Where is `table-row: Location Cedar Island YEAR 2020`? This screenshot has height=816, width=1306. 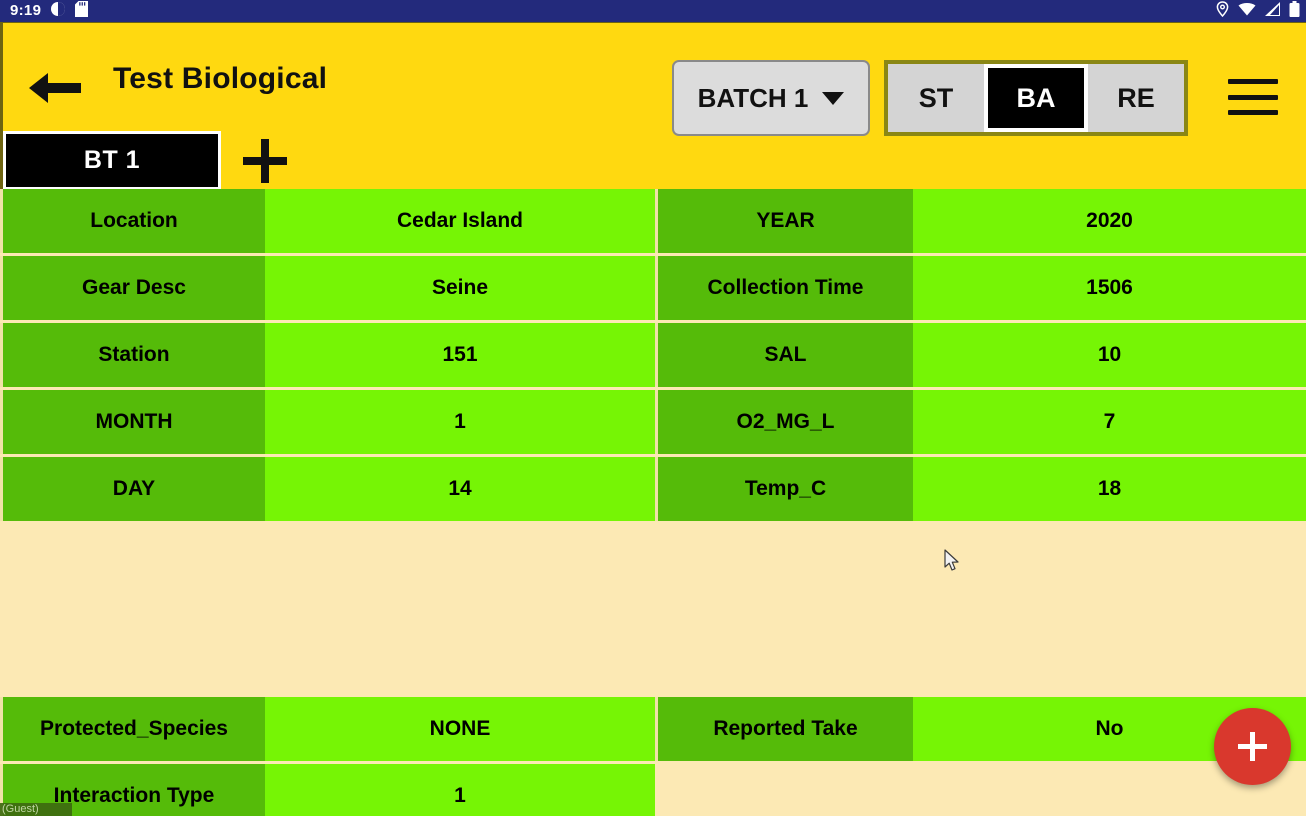 table-row: Location Cedar Island YEAR 2020 is located at coordinates (653, 221).